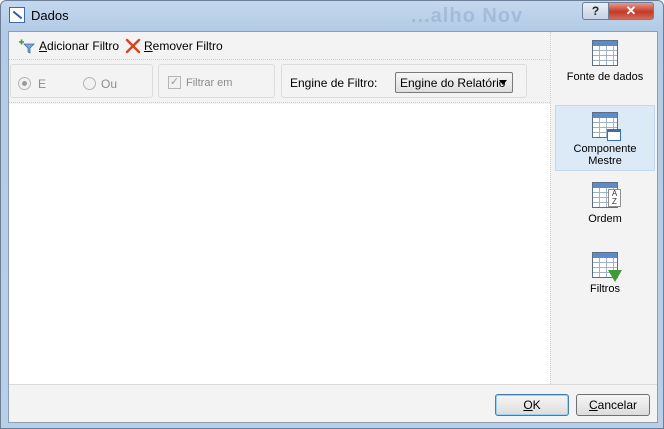  What do you see at coordinates (42, 84) in the screenshot?
I see `radio-and-label: E` at bounding box center [42, 84].